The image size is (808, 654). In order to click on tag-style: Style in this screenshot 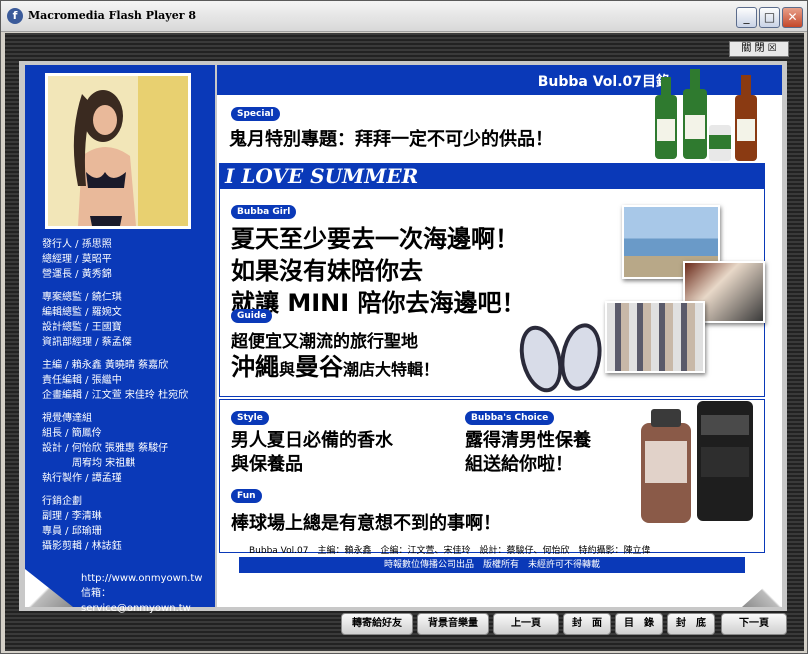, I will do `click(250, 418)`.